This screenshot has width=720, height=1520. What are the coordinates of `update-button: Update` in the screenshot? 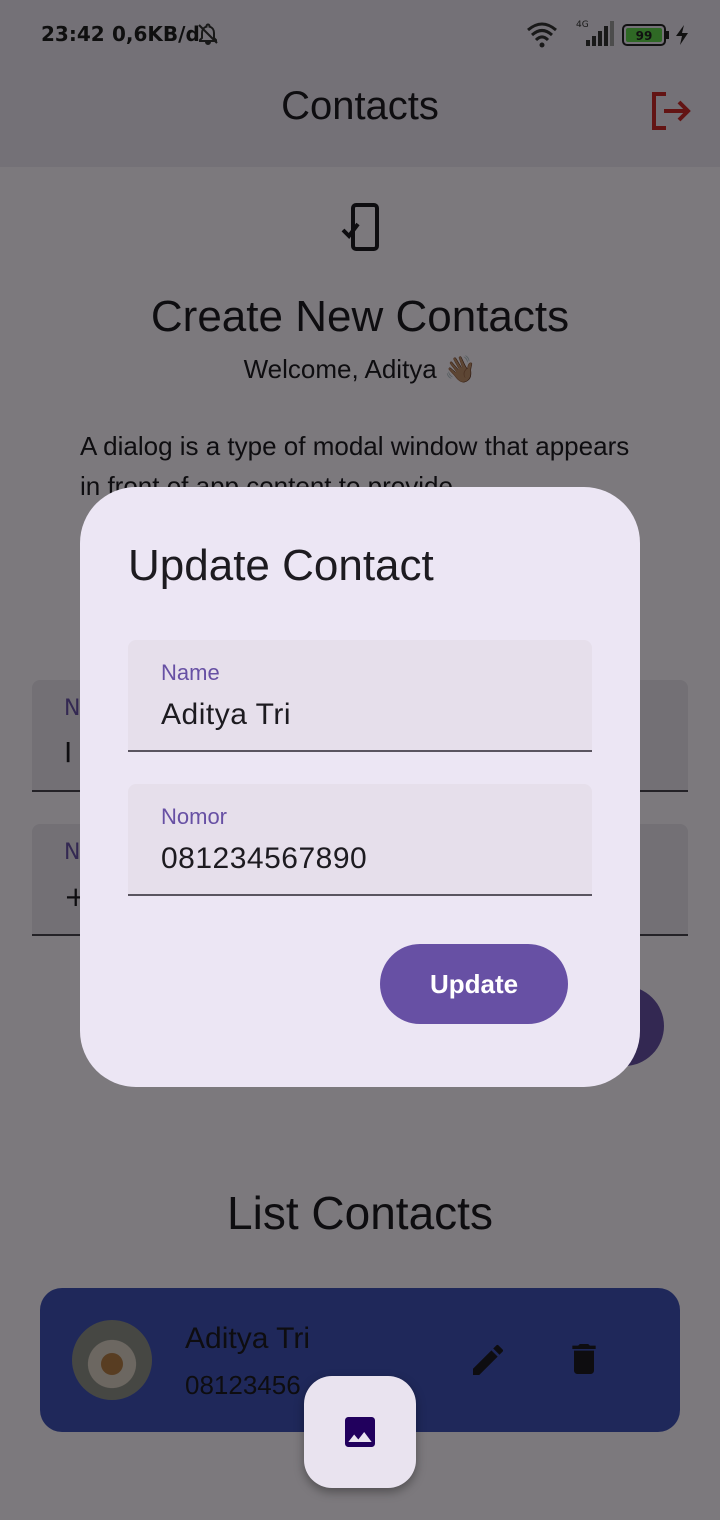 It's located at (474, 984).